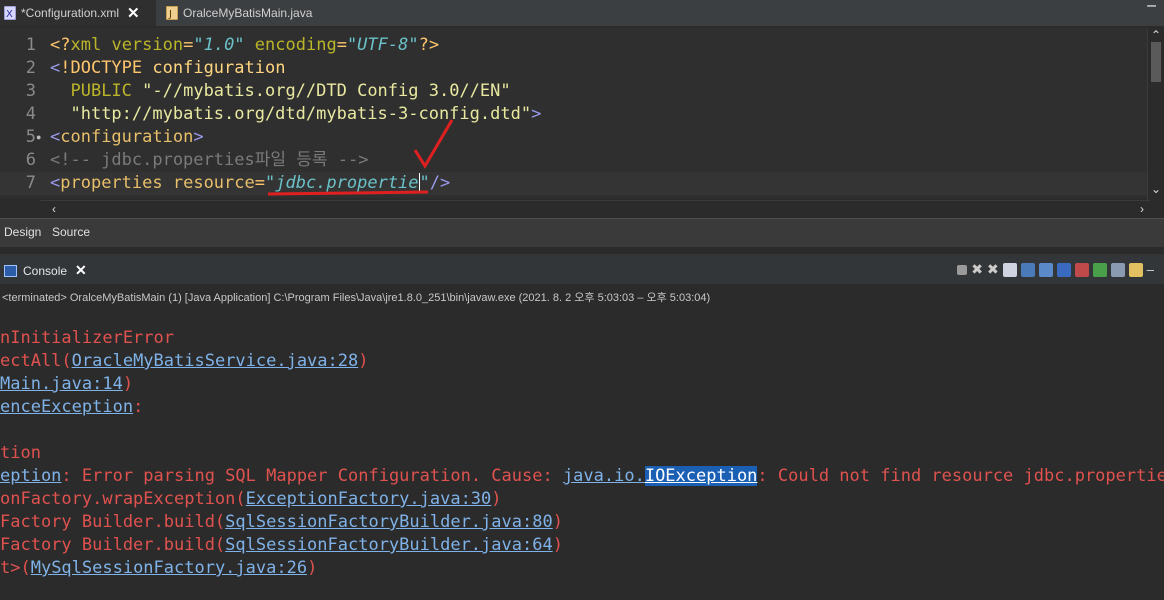  I want to click on view-menu-icon: –, so click(1150, 269).